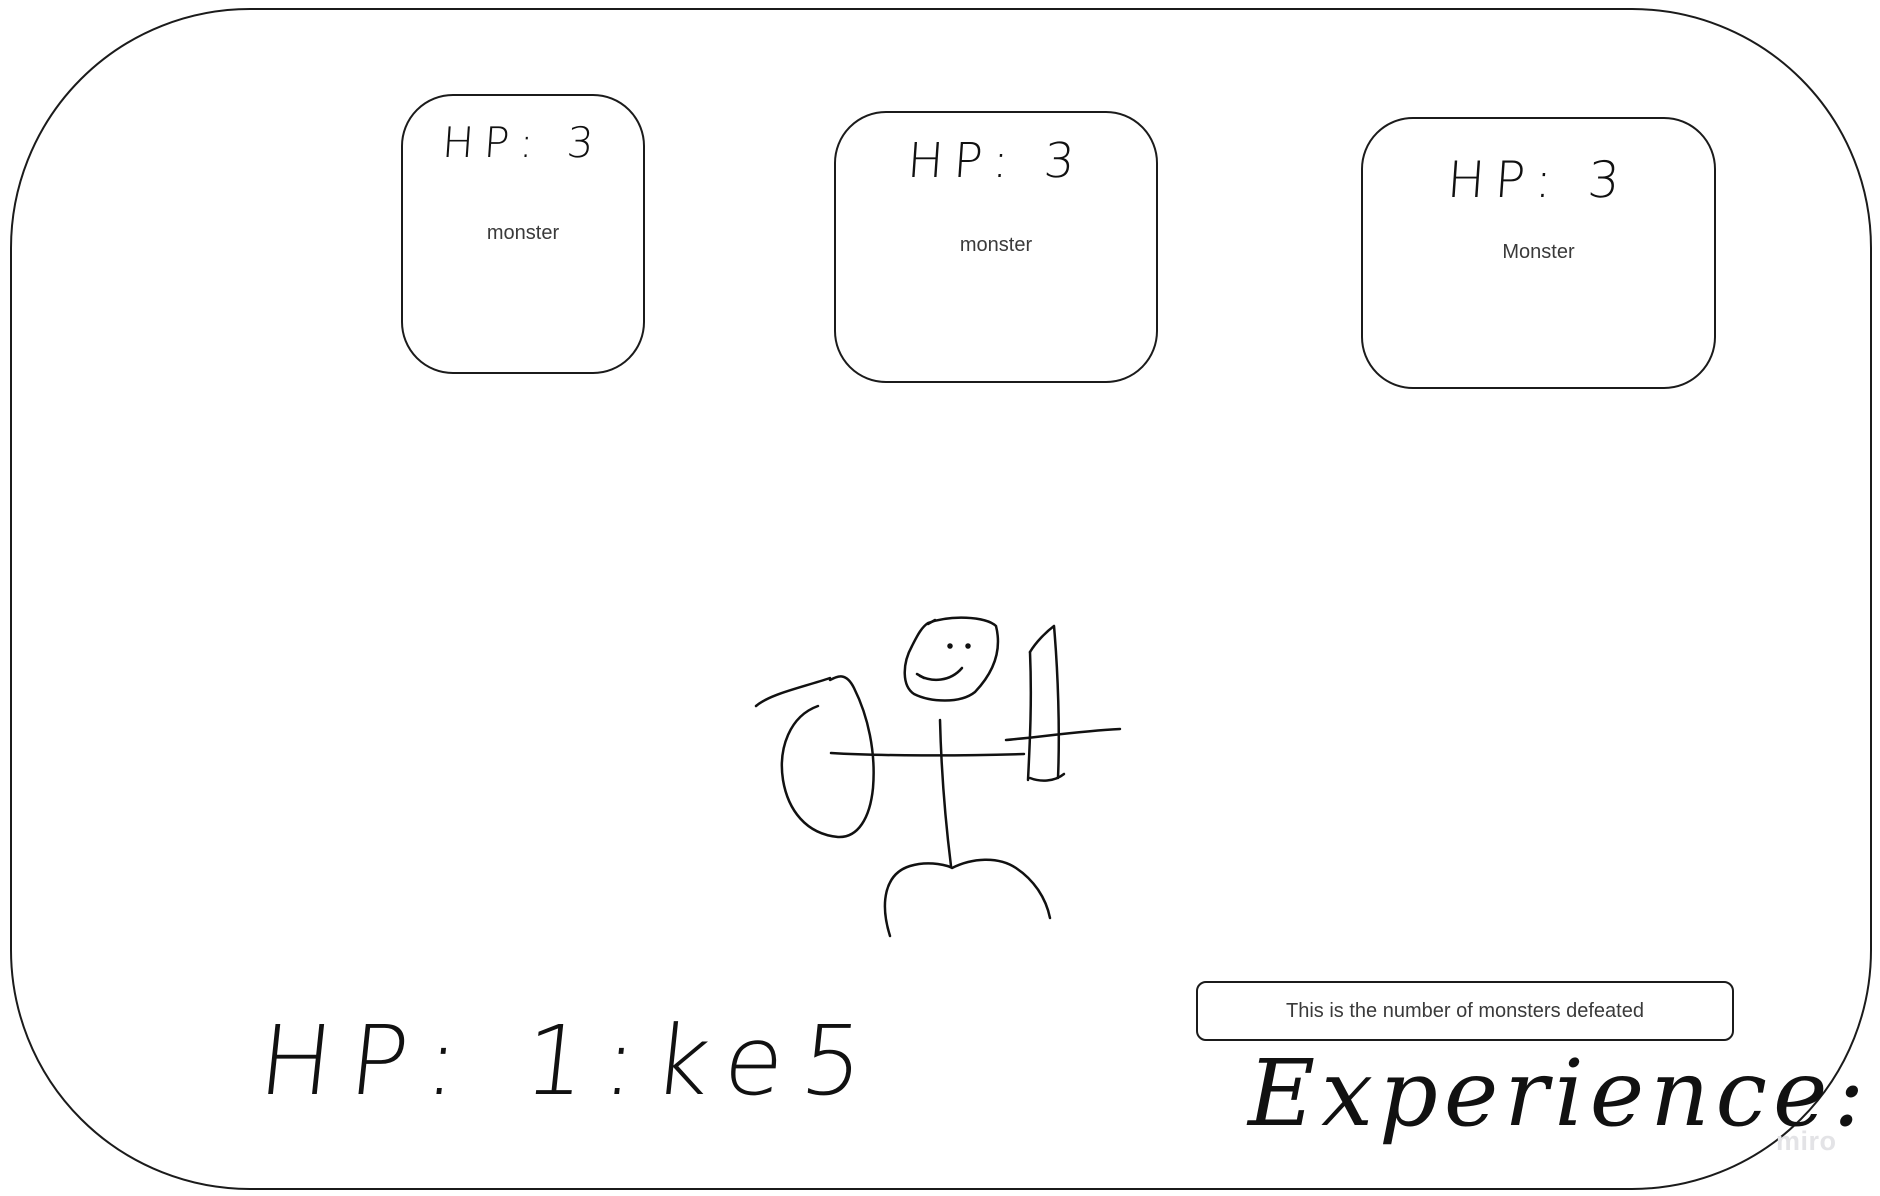  I want to click on monsters-defeated-box: This is the number of monsters defeated, so click(1465, 1011).